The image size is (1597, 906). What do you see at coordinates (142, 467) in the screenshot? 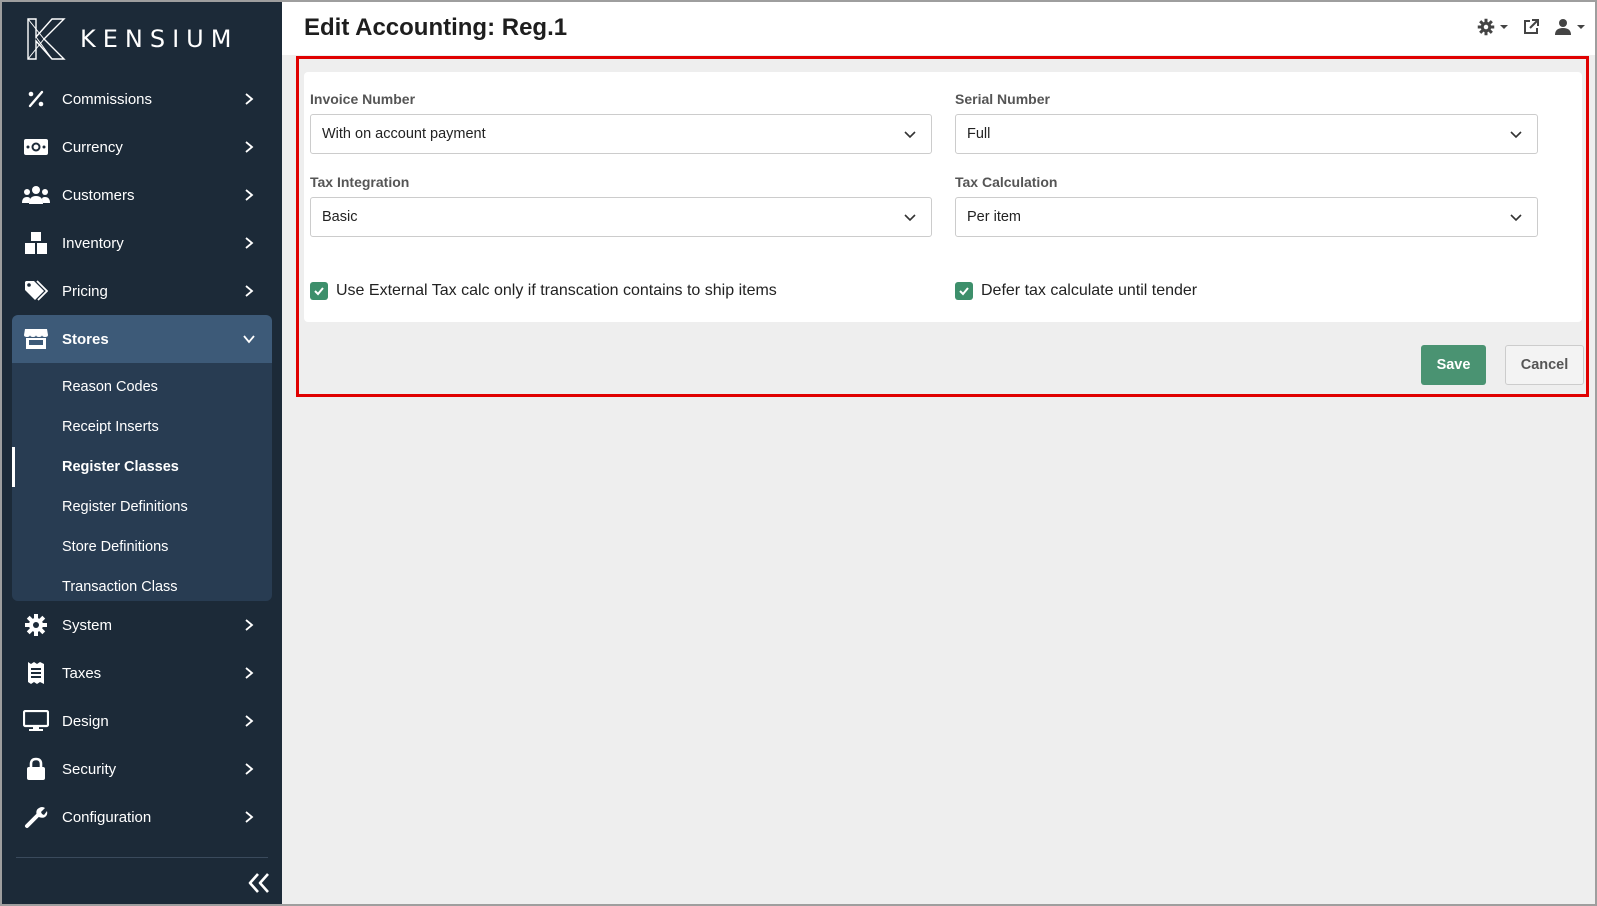
I see `submenu-item-register-classes: Register Classes` at bounding box center [142, 467].